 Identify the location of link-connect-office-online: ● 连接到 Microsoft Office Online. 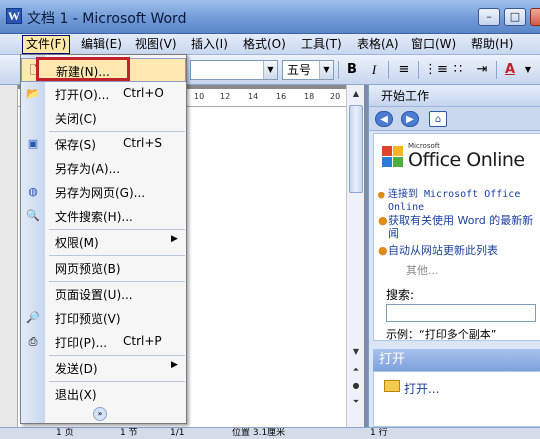
(458, 201).